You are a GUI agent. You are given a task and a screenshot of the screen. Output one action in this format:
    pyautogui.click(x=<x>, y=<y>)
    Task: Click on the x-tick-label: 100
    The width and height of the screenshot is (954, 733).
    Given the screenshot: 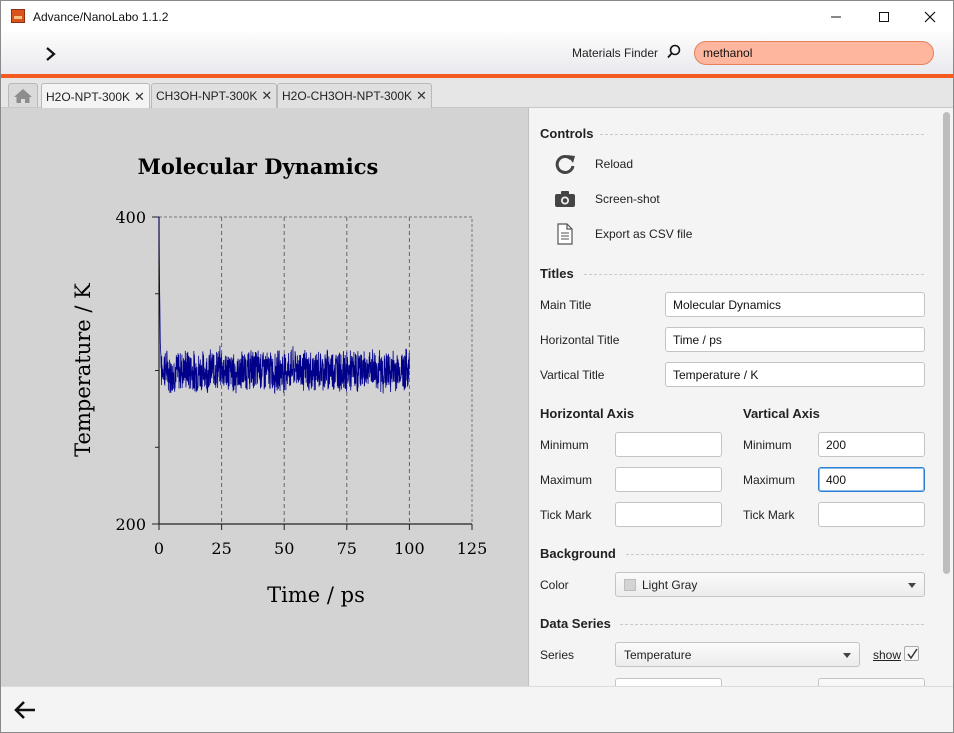 What is the action you would take?
    pyautogui.click(x=409, y=548)
    